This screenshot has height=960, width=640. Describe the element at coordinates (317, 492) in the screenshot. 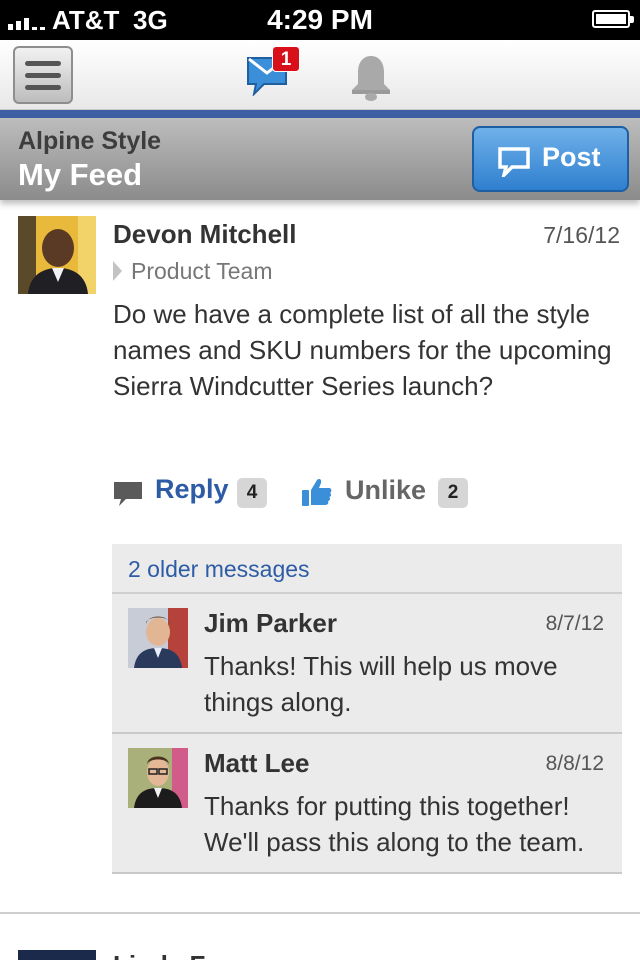

I see `thumbs-up-icon` at that location.